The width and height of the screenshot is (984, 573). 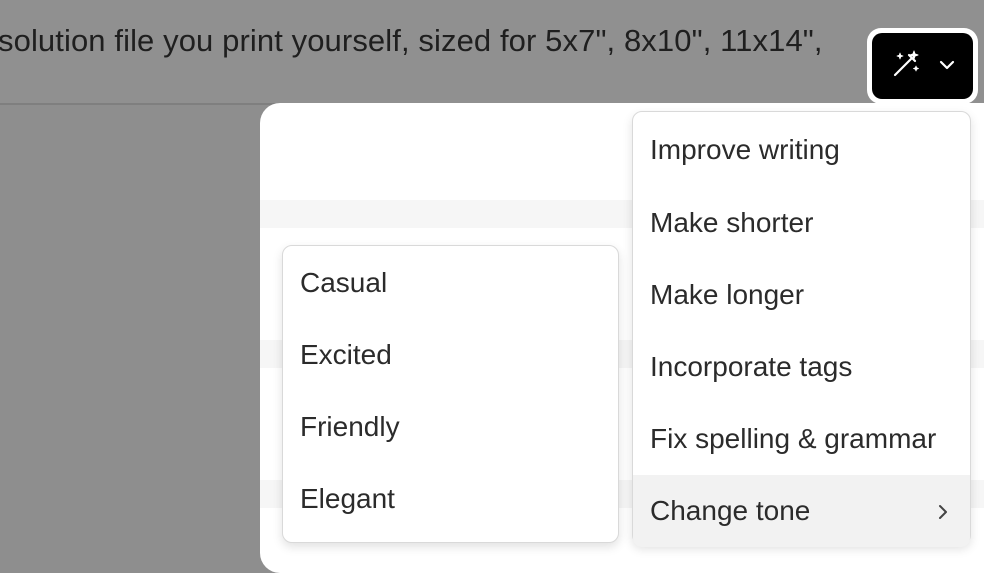 I want to click on ai-assist-button, so click(x=922, y=66).